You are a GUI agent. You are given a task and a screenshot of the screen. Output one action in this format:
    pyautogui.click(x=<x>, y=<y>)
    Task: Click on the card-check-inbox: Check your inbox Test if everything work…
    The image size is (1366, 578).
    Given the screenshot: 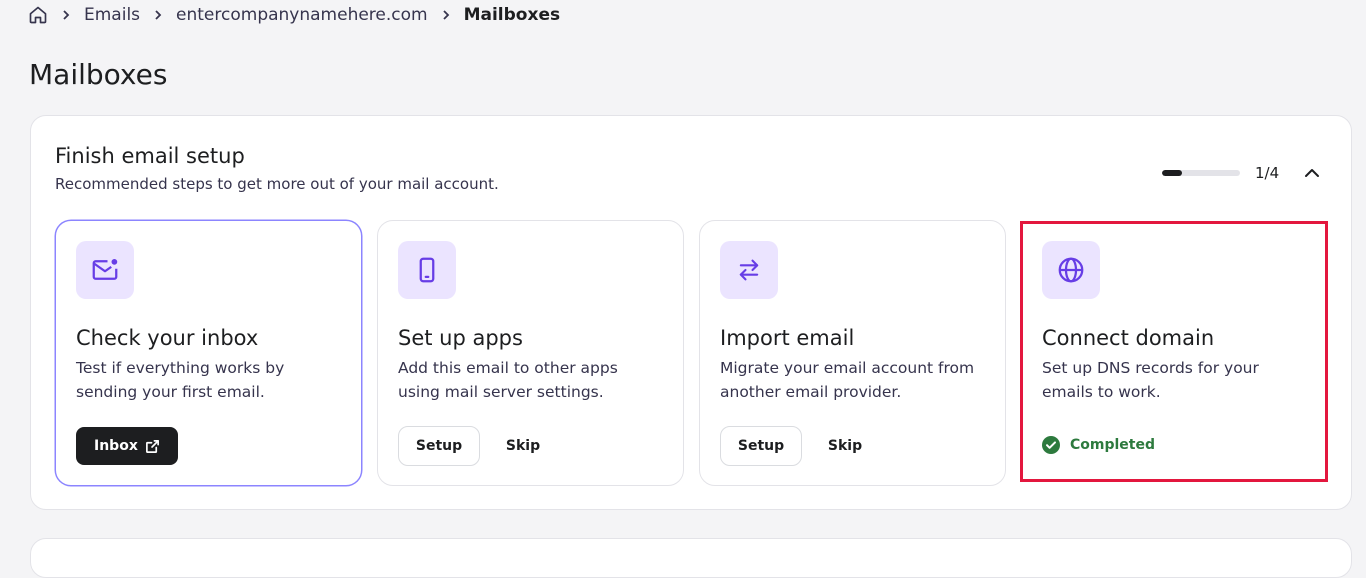 What is the action you would take?
    pyautogui.click(x=208, y=353)
    